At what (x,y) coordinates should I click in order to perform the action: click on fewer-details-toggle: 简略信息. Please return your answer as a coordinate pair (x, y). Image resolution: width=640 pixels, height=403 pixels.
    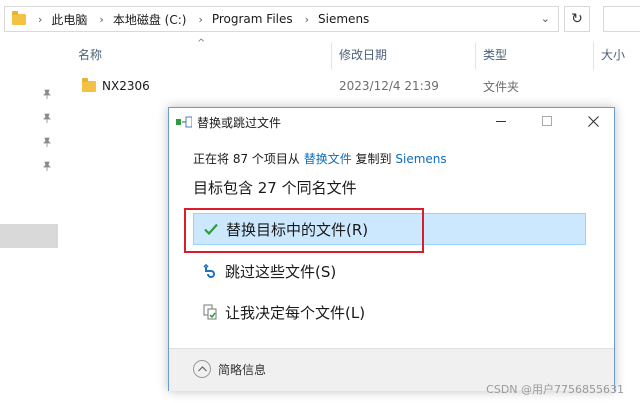
    Looking at the image, I should click on (229, 369).